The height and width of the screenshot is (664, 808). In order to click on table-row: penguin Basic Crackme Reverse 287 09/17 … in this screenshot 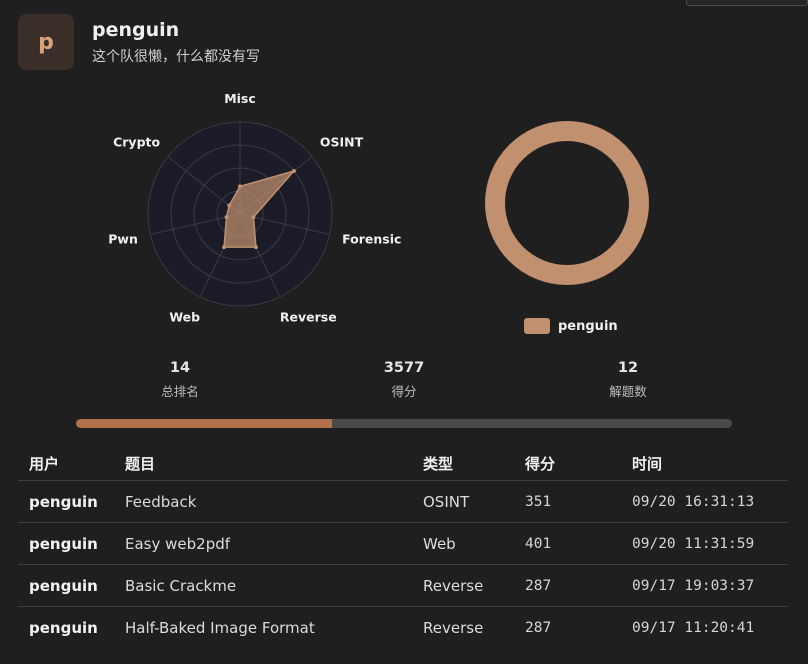, I will do `click(403, 585)`.